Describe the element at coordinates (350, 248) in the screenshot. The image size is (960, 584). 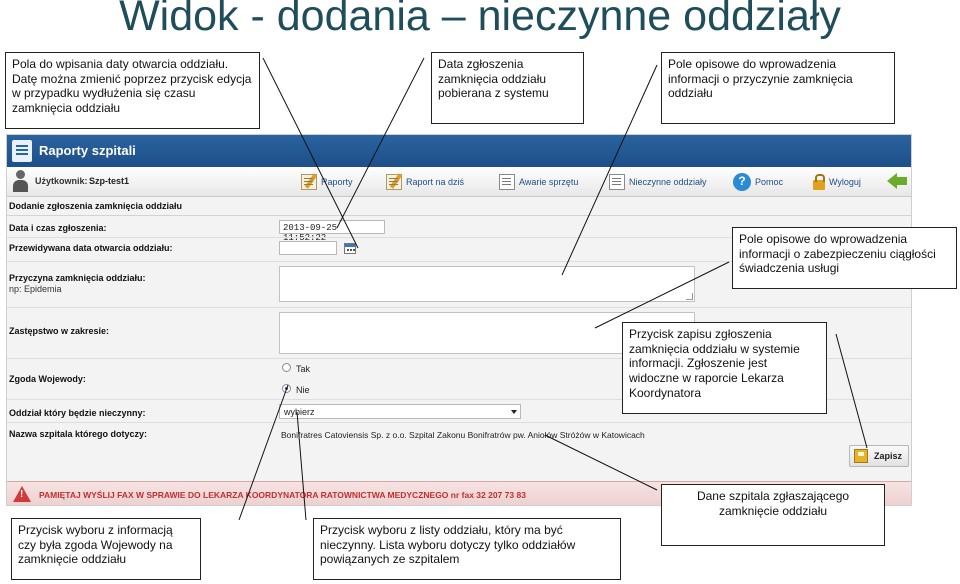
I see `calendar-icon` at that location.